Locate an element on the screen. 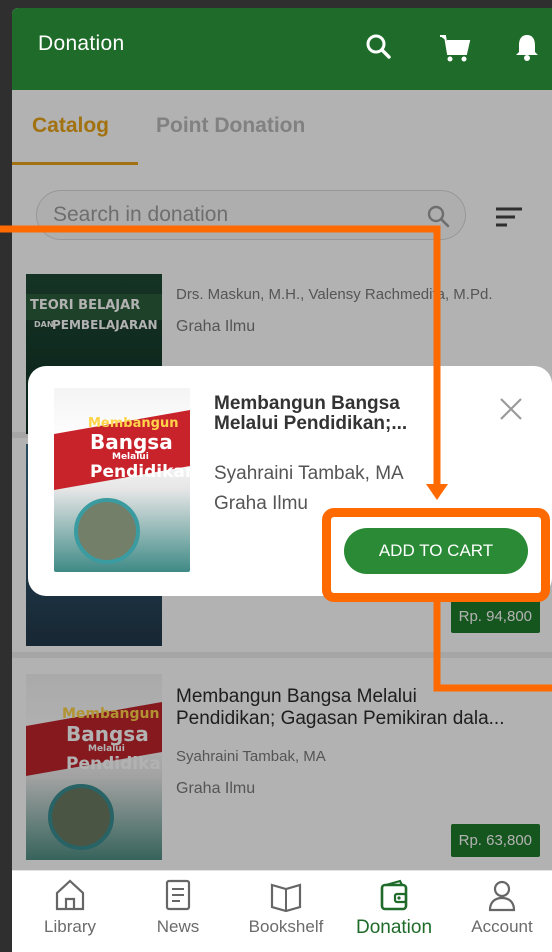  nav-donation: Donation is located at coordinates (394, 908).